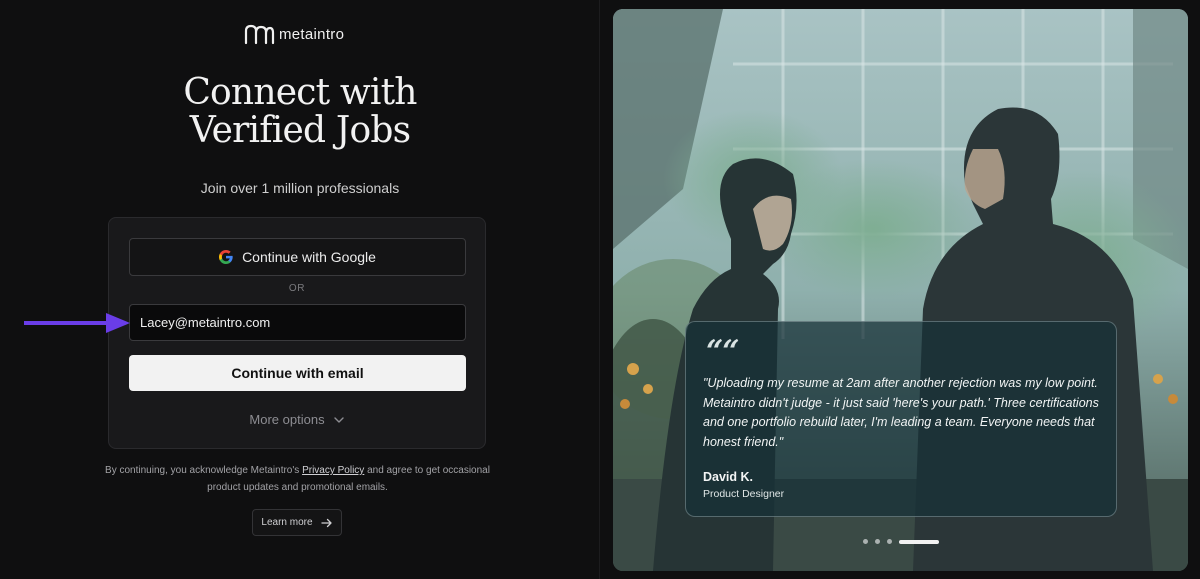 Image resolution: width=1200 pixels, height=579 pixels. What do you see at coordinates (309, 257) in the screenshot?
I see `continue-with-google-label: Continue with Google` at bounding box center [309, 257].